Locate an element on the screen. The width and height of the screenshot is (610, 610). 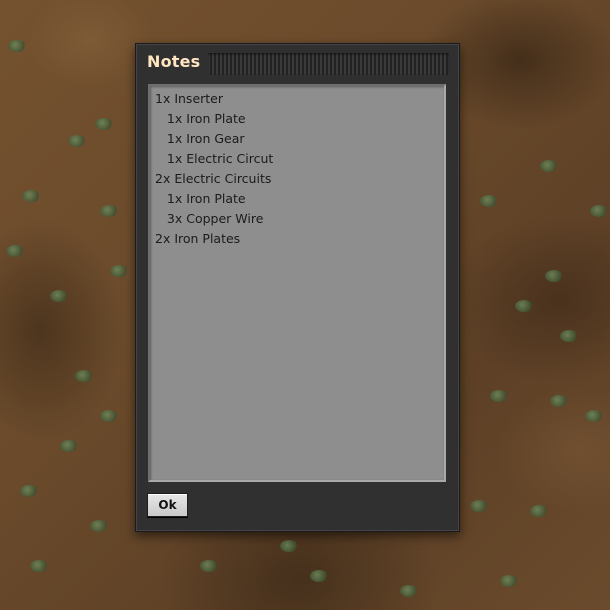
notes-line: 1x Iron Gear is located at coordinates (200, 138).